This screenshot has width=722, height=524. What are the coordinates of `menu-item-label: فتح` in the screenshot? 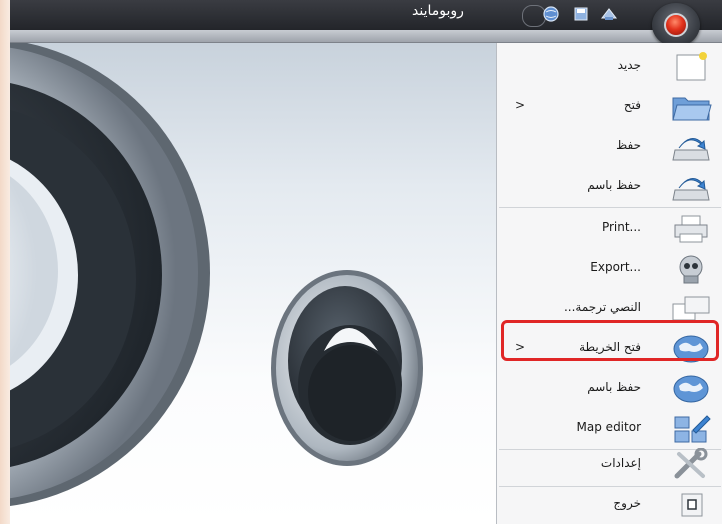 It's located at (632, 105).